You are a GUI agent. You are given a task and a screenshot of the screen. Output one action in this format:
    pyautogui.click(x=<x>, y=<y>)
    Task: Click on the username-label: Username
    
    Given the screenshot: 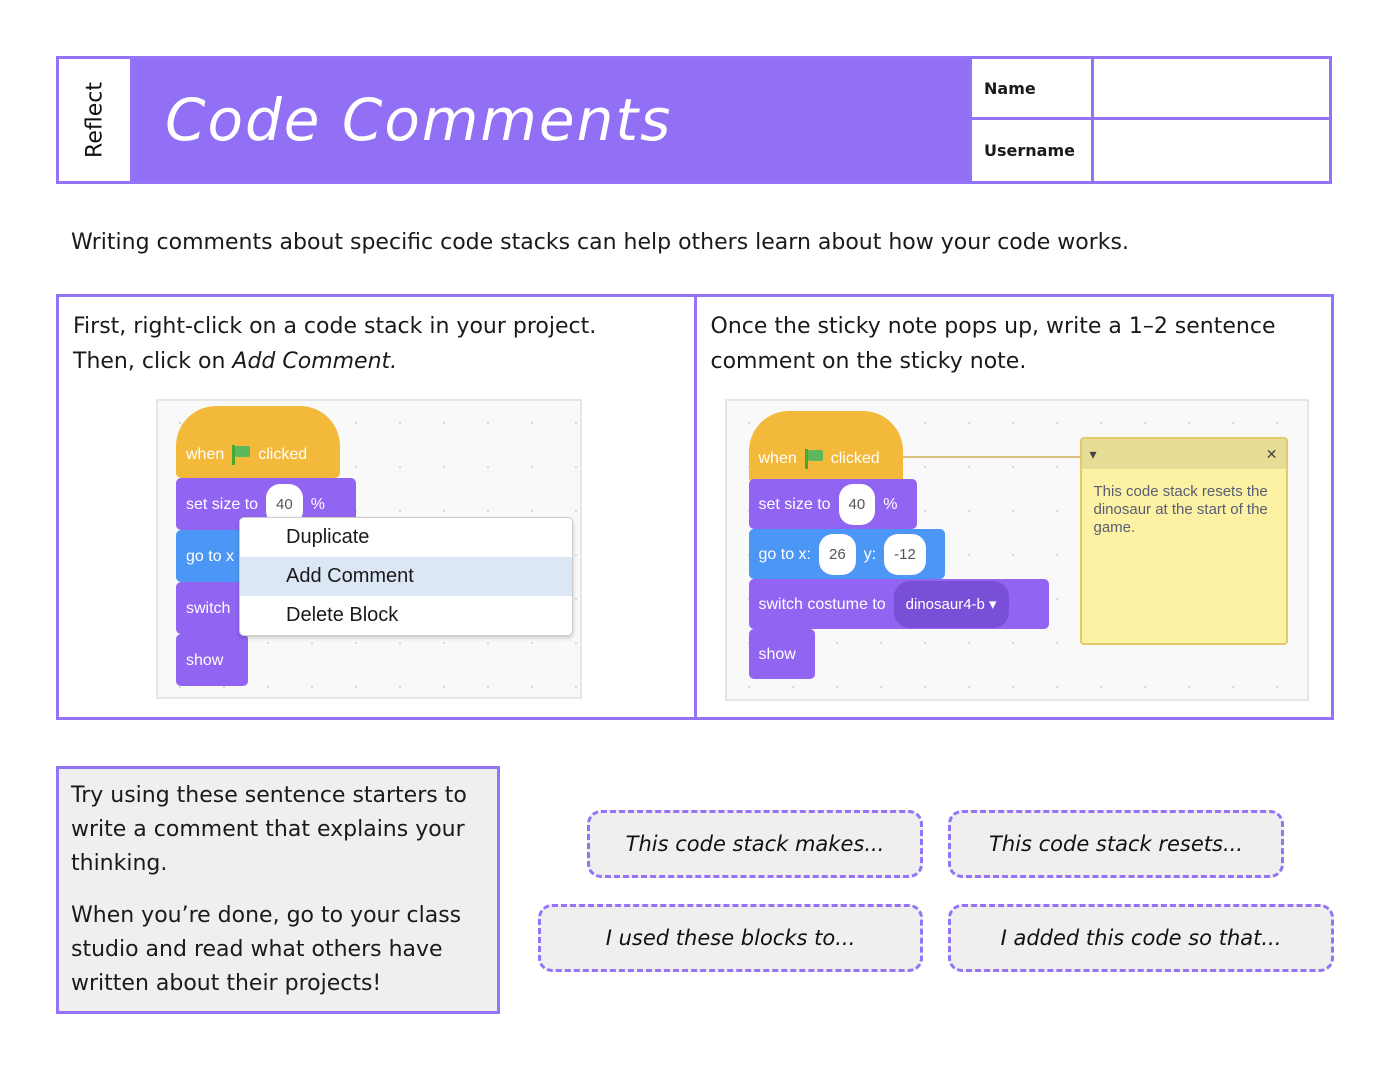 What is the action you would take?
    pyautogui.click(x=1033, y=150)
    